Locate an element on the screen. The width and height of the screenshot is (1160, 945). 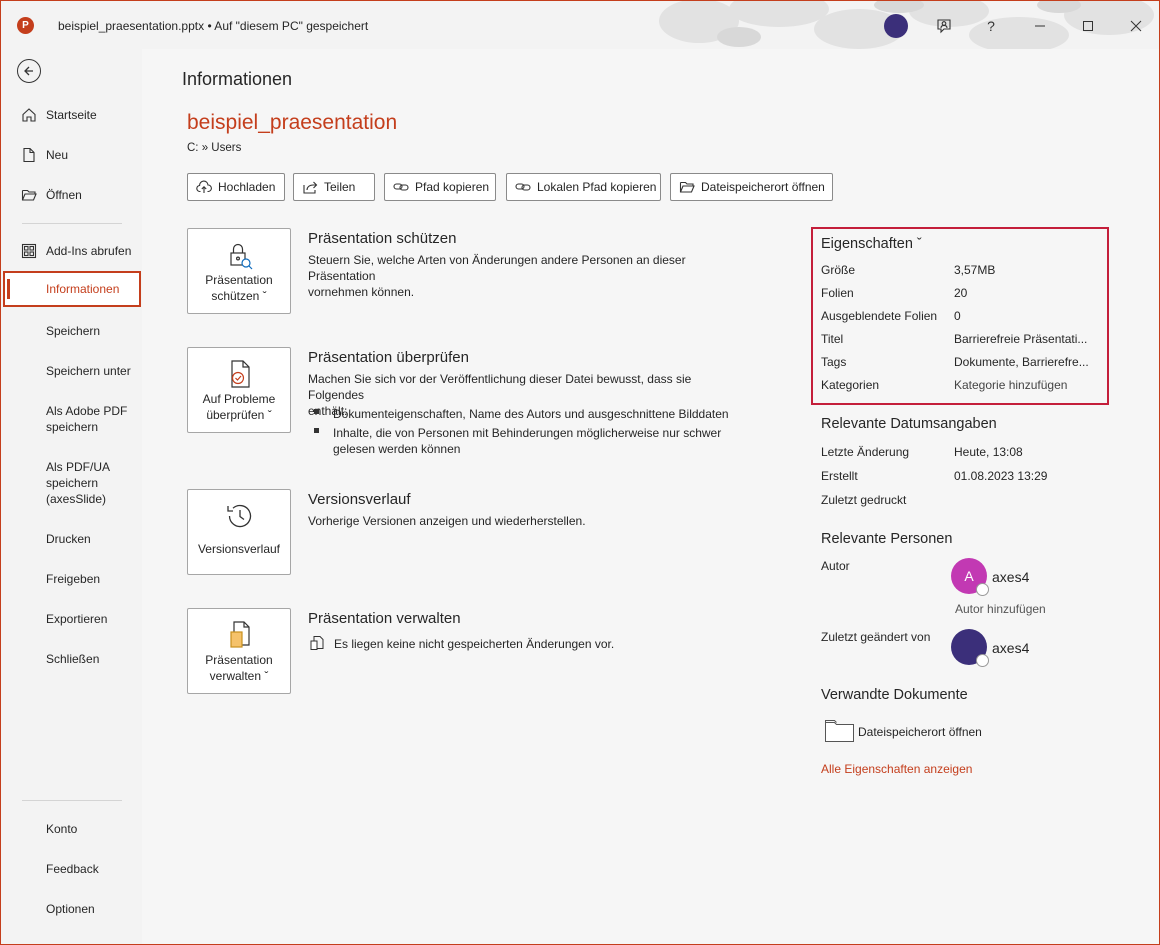
copy-local-path-button: Lokalen Pfad kopieren is located at coordinates (583, 187).